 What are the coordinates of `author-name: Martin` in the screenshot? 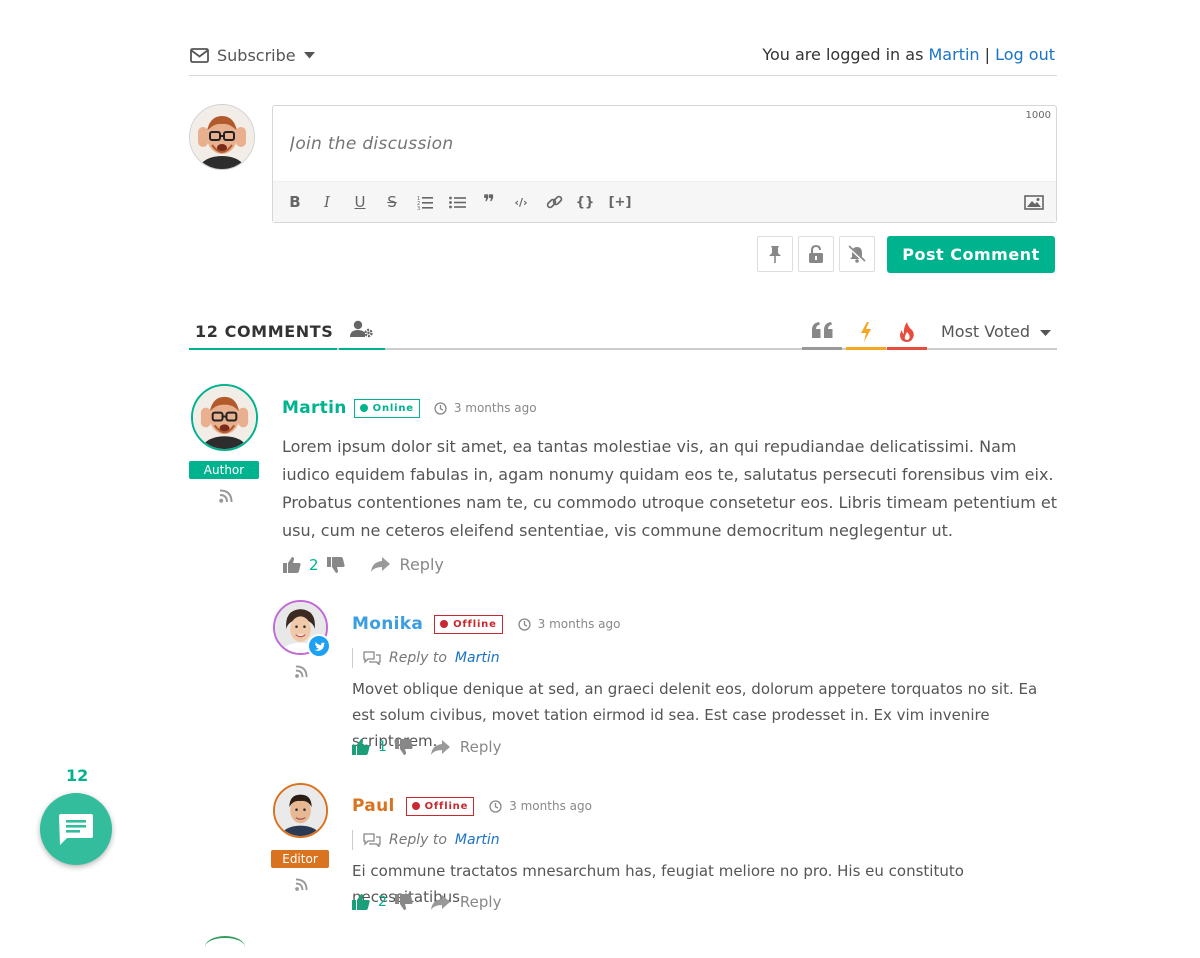 It's located at (314, 408).